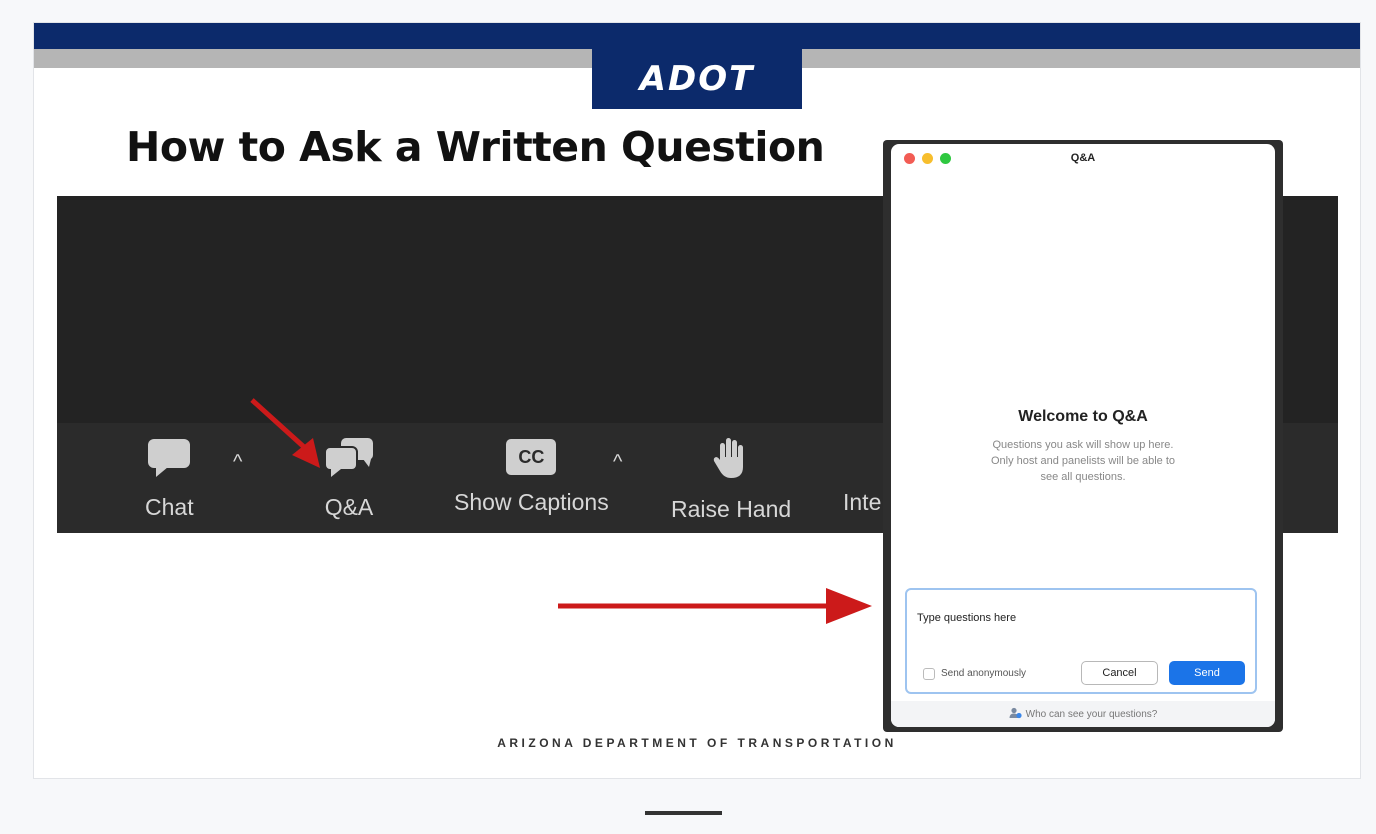 The height and width of the screenshot is (834, 1376). Describe the element at coordinates (1083, 158) in the screenshot. I see `qa-window-title: Q&A` at that location.